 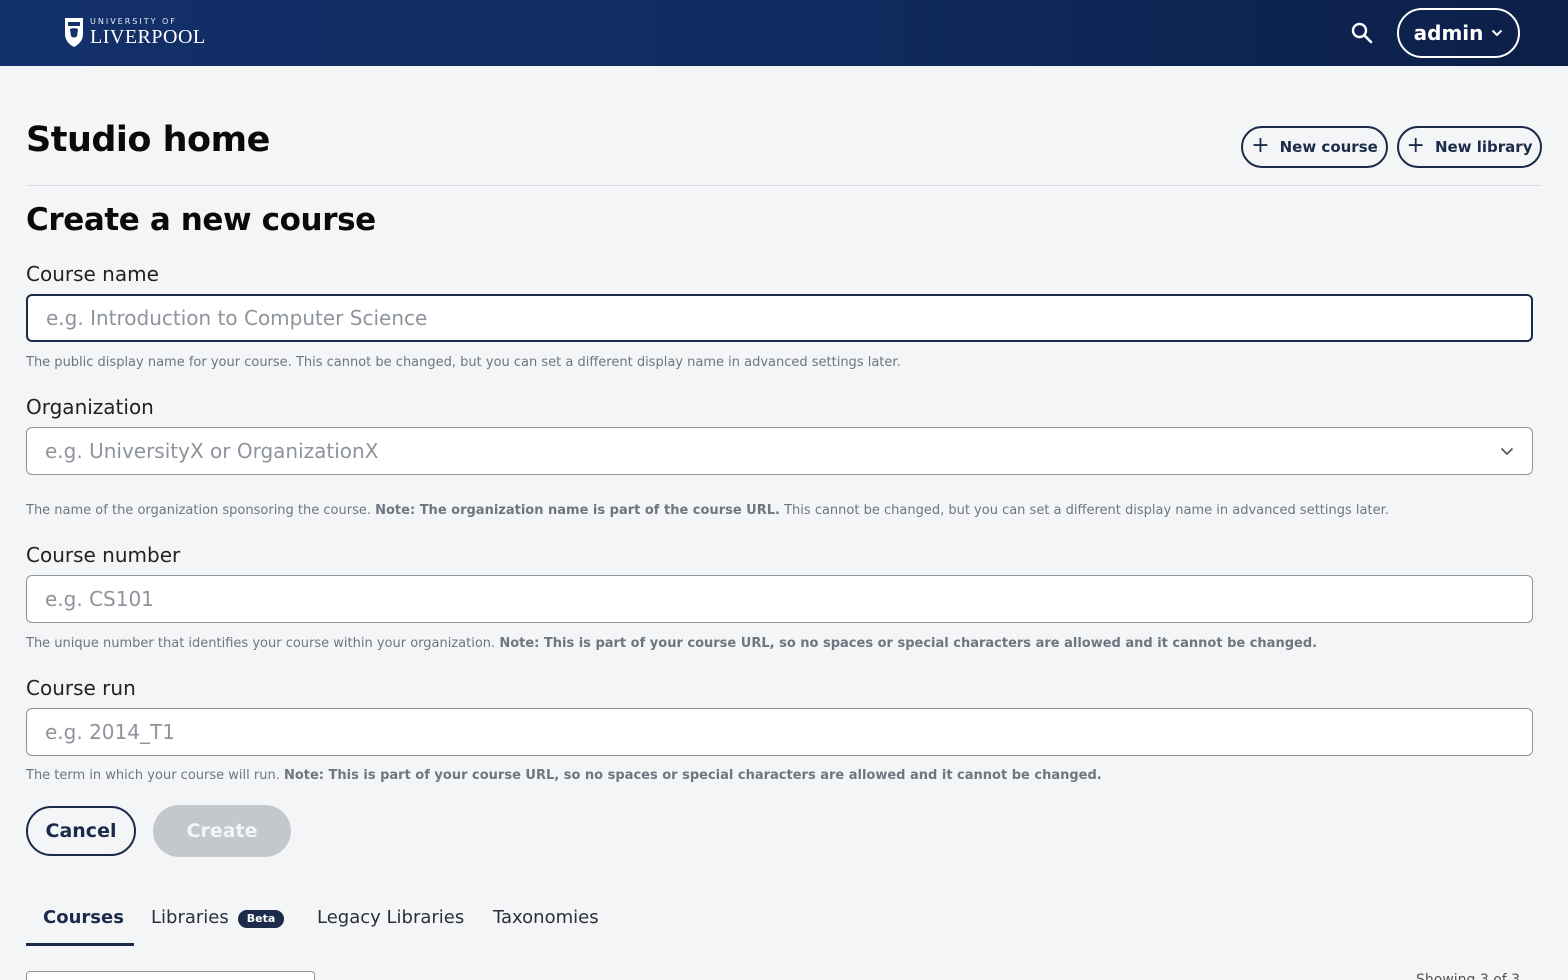 I want to click on course-run-label: Course run, so click(x=81, y=688).